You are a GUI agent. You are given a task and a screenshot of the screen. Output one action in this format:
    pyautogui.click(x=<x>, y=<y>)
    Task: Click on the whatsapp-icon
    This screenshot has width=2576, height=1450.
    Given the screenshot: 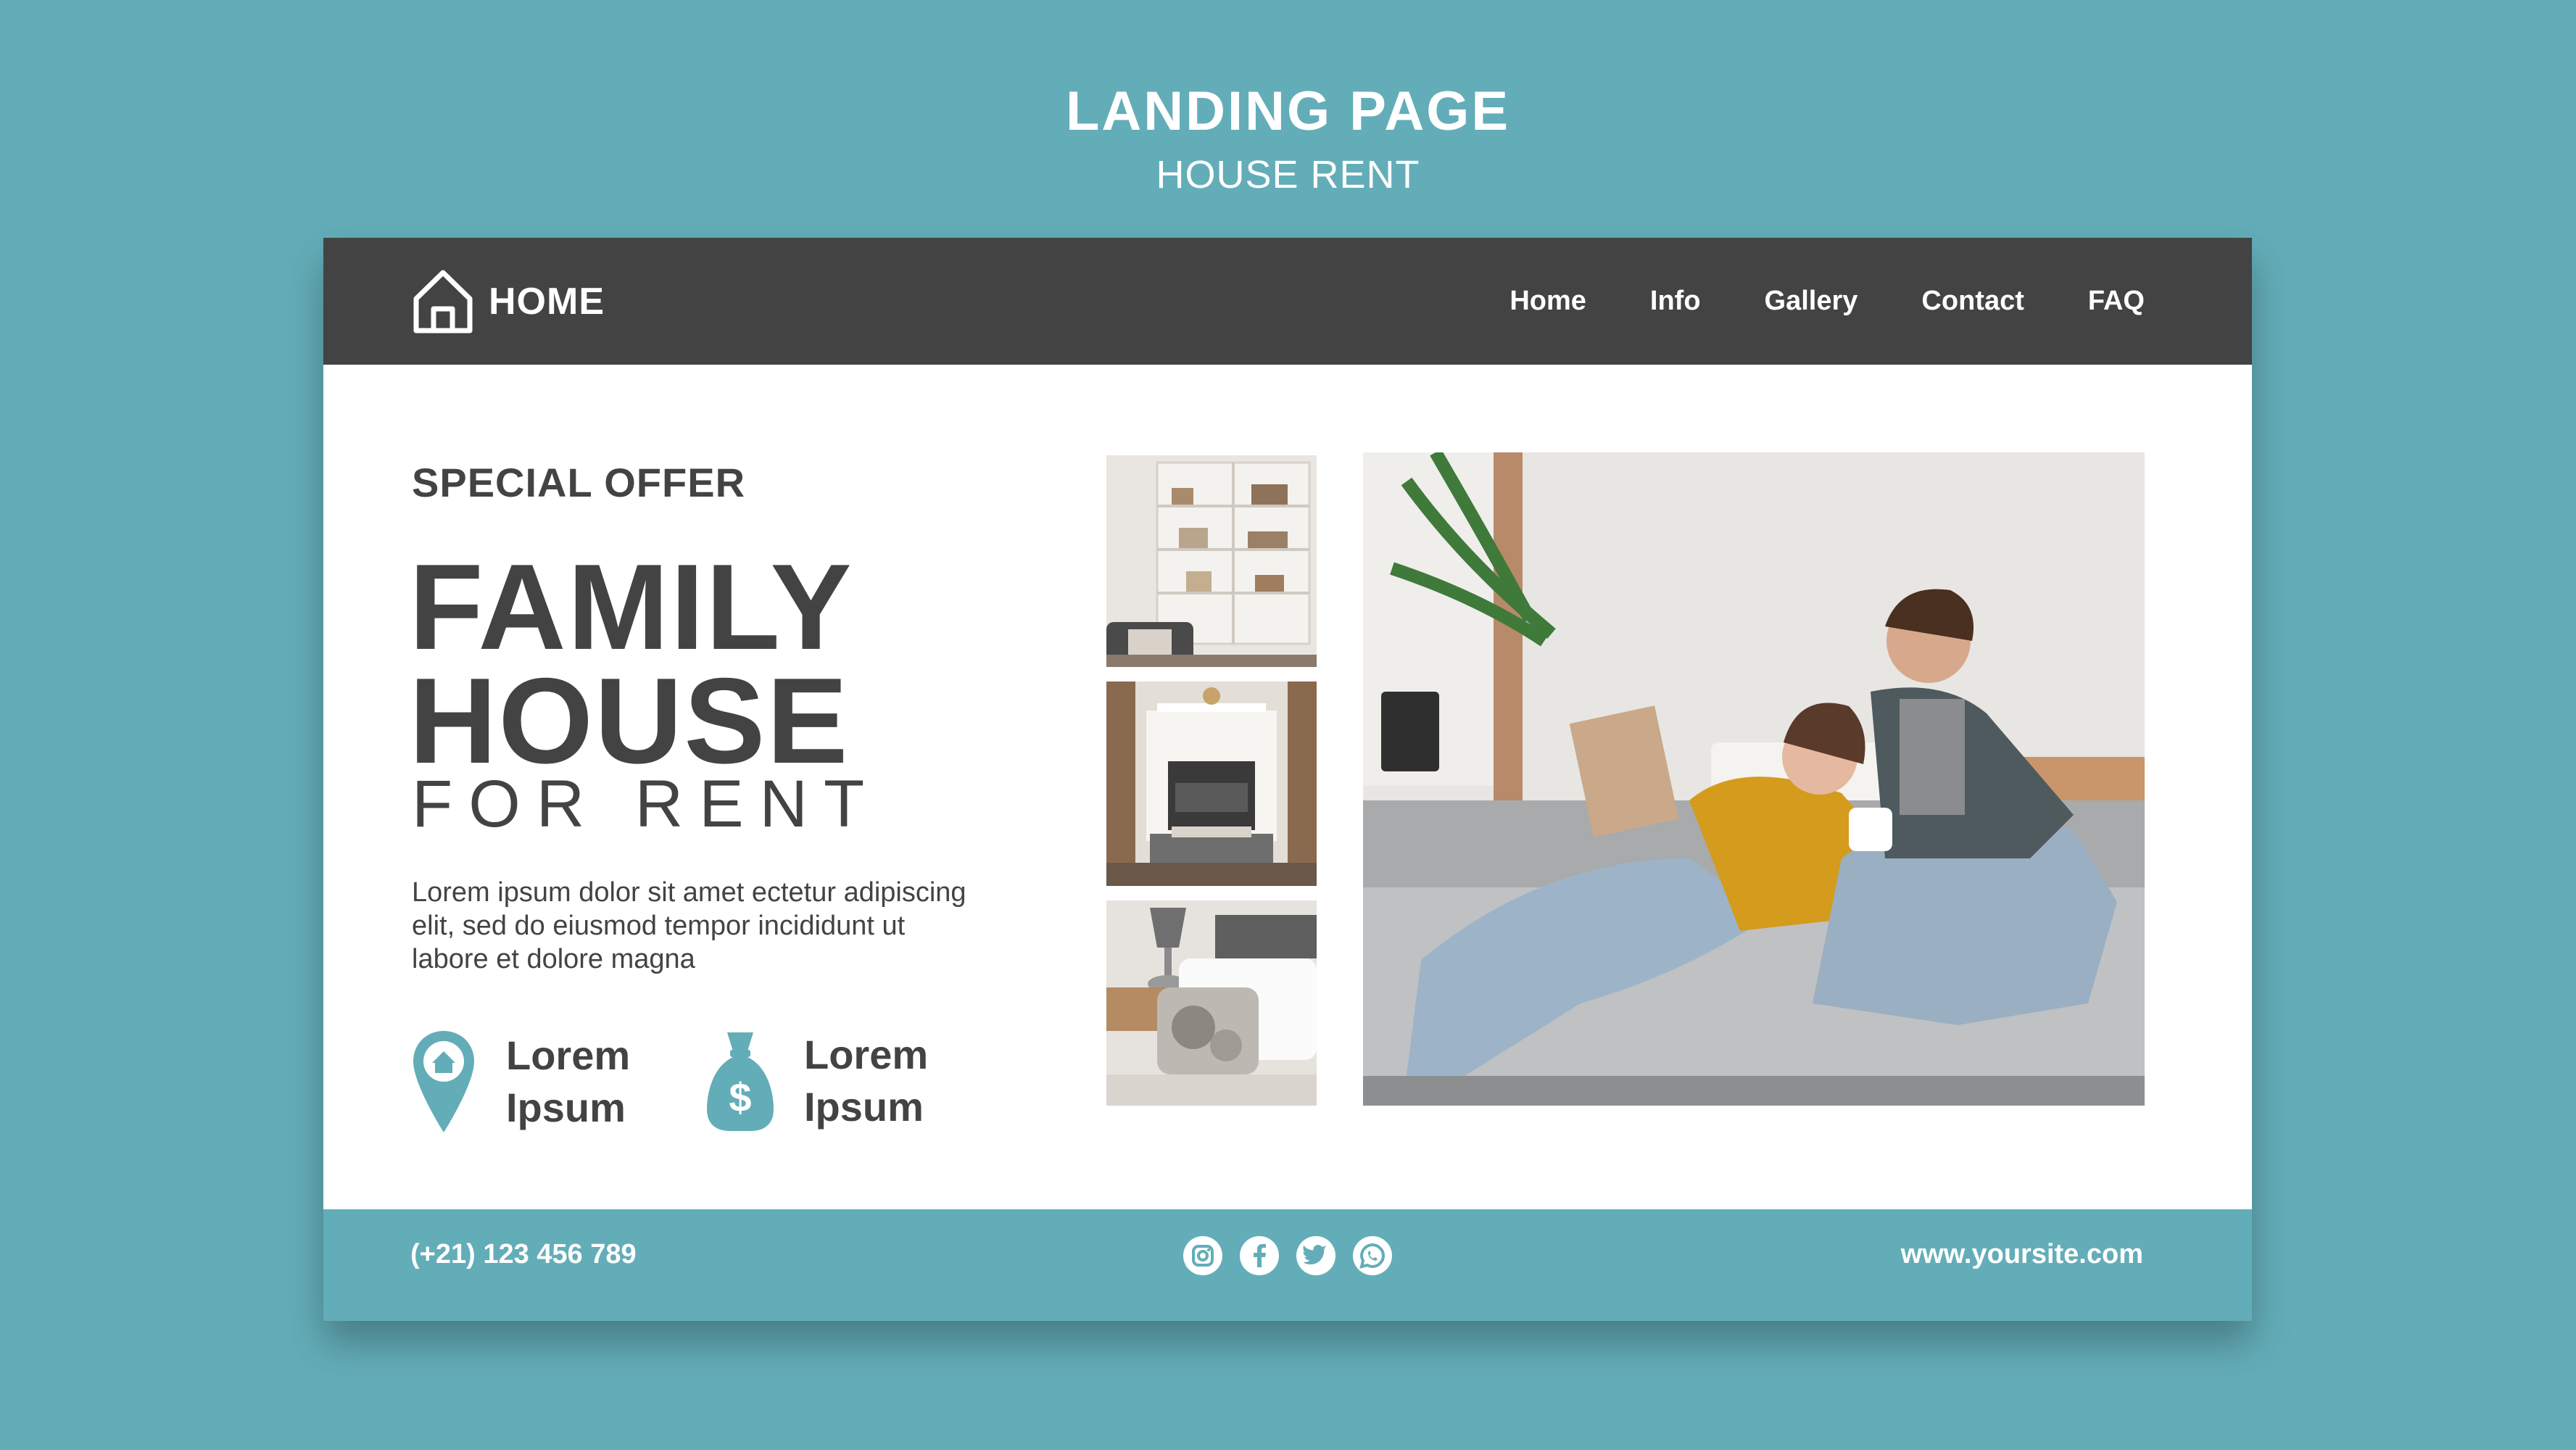 What is the action you would take?
    pyautogui.click(x=1372, y=1255)
    